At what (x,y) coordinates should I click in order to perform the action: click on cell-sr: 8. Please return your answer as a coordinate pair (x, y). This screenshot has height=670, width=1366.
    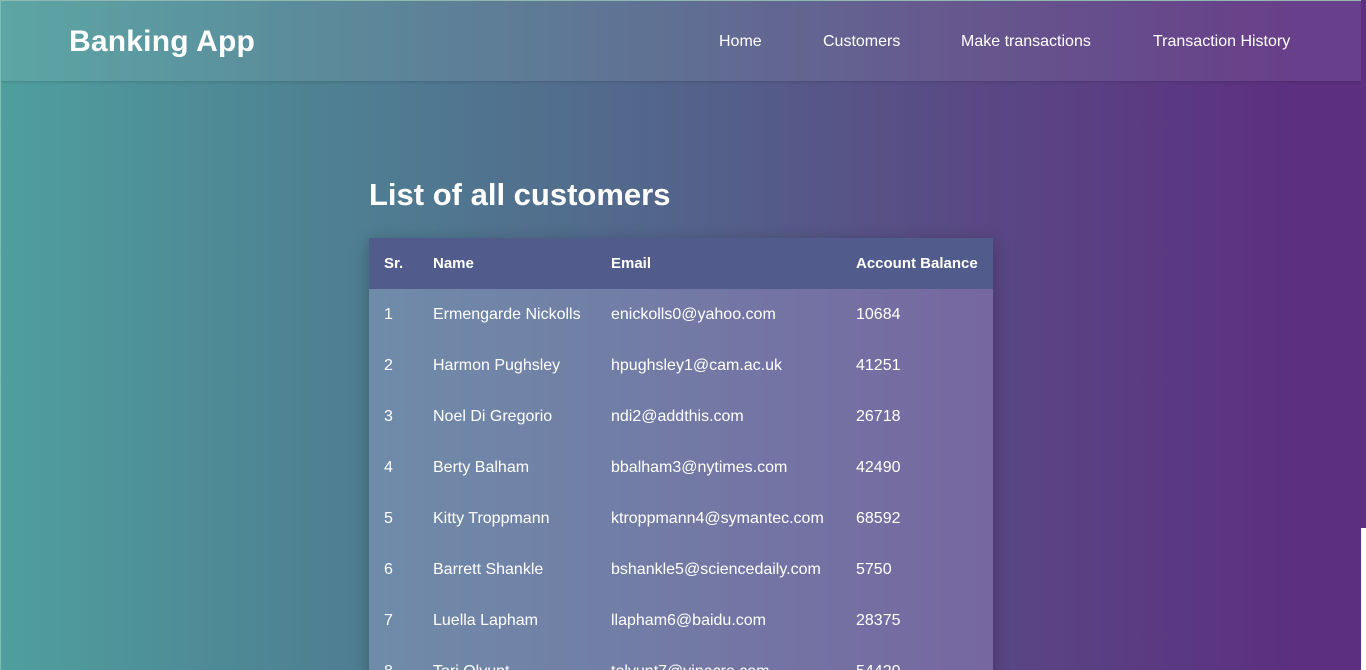
    Looking at the image, I should click on (401, 658).